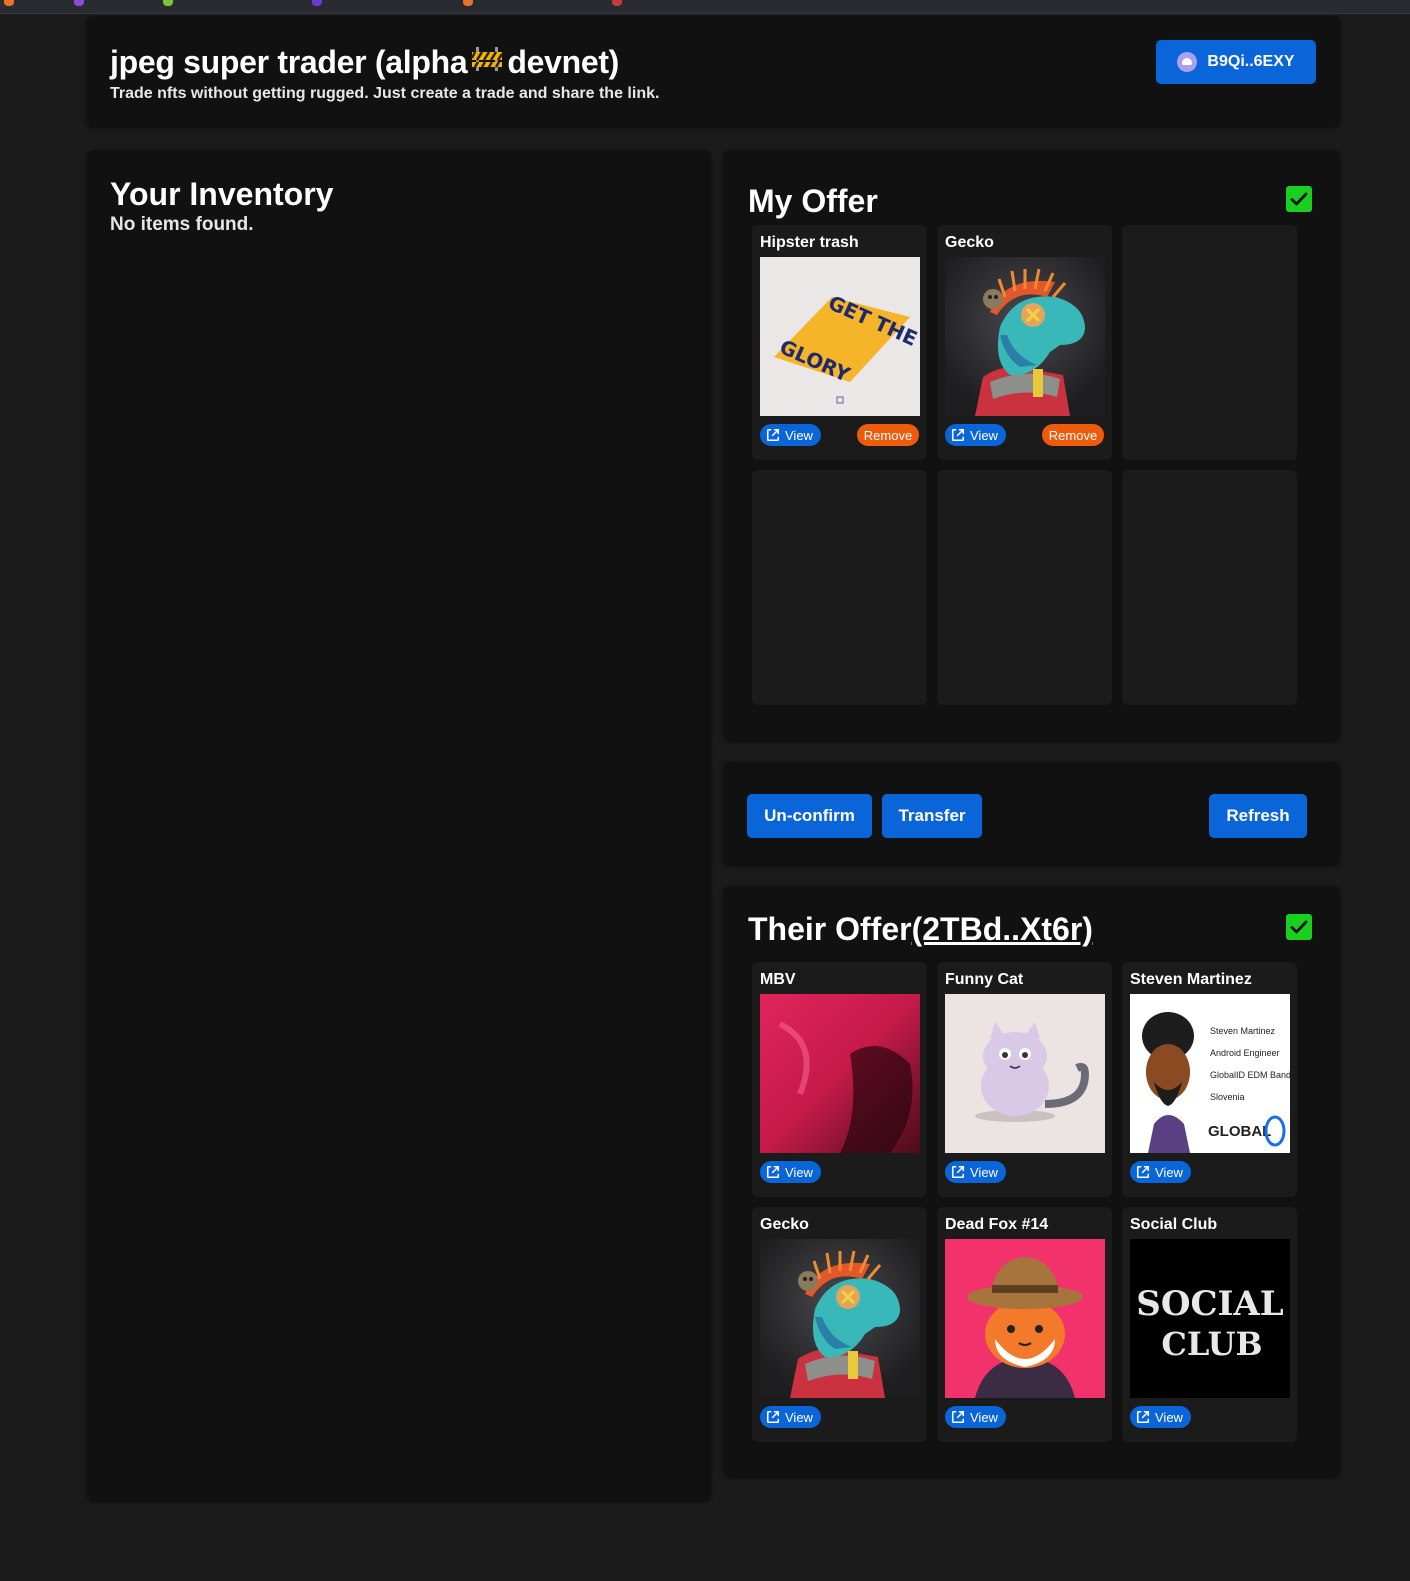  I want to click on app-title: jpeg super trader (alpha devnet), so click(364, 62).